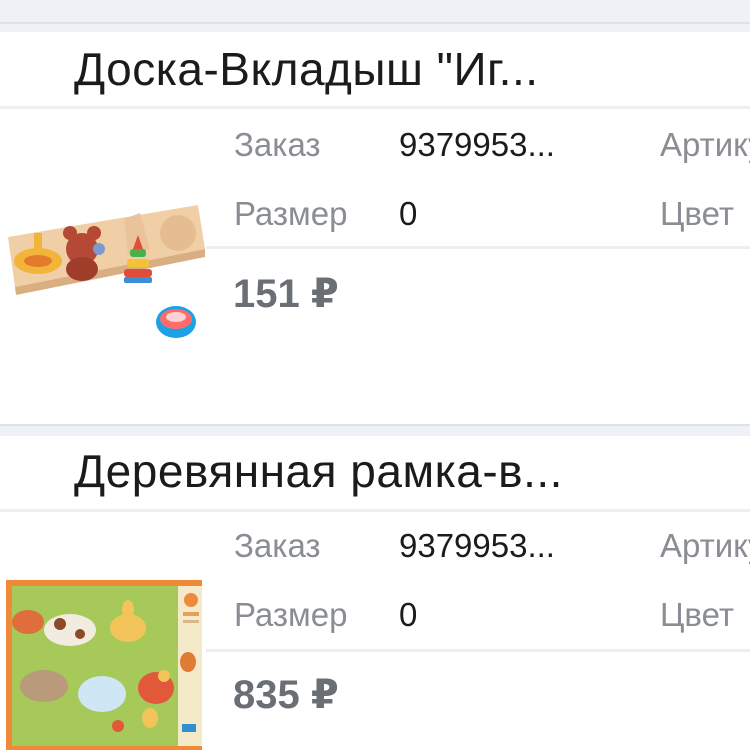 The width and height of the screenshot is (750, 754). I want to click on item-price: 151 ₽, so click(286, 294).